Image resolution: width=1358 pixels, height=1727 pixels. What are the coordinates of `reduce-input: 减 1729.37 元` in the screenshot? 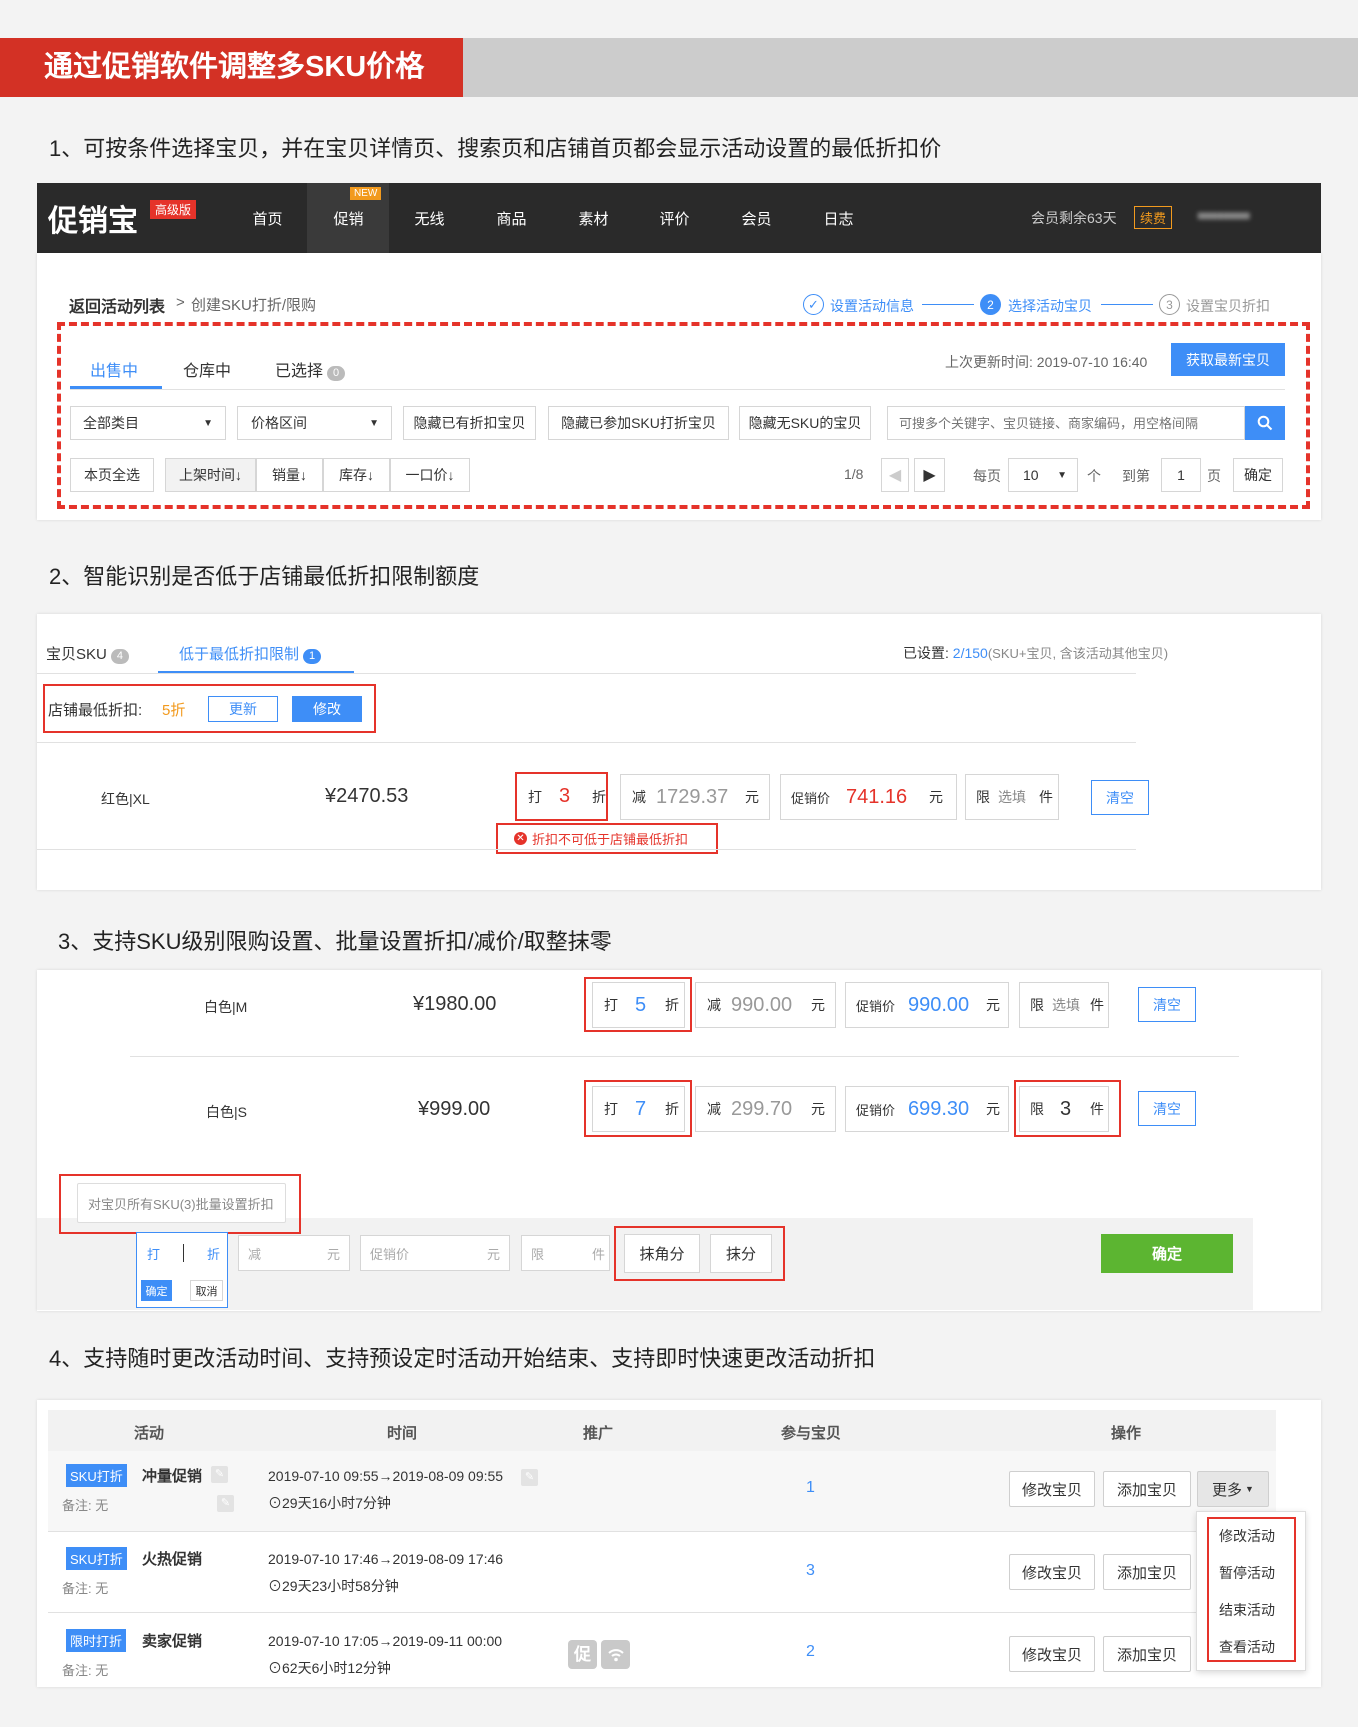 It's located at (695, 797).